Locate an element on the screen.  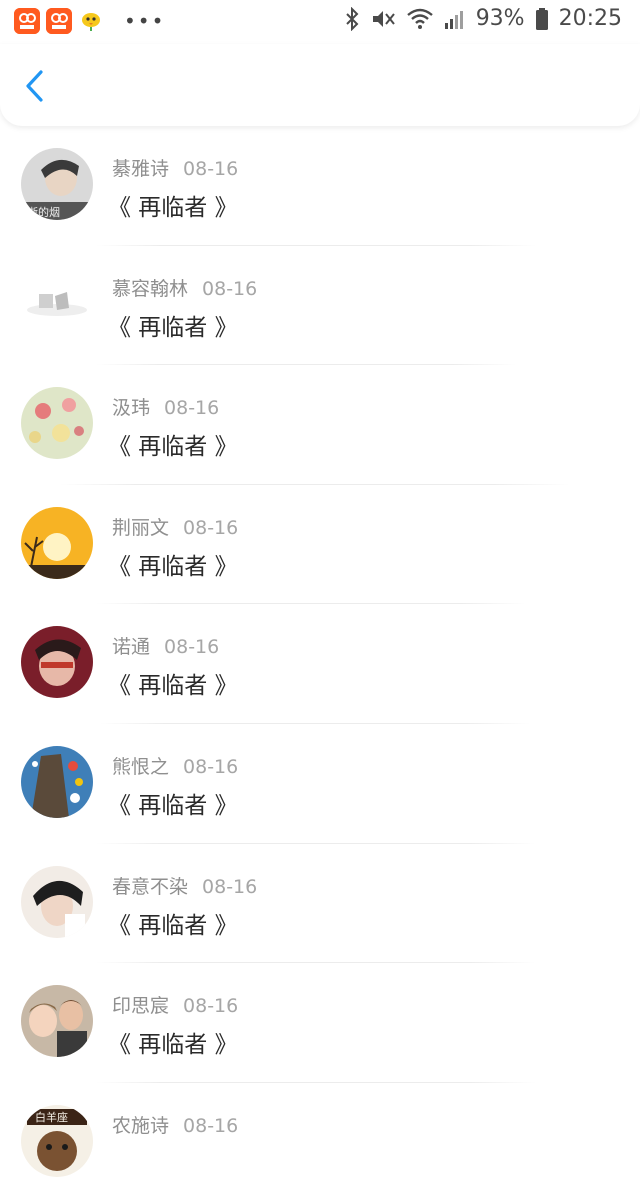
top-nav-header is located at coordinates (320, 85).